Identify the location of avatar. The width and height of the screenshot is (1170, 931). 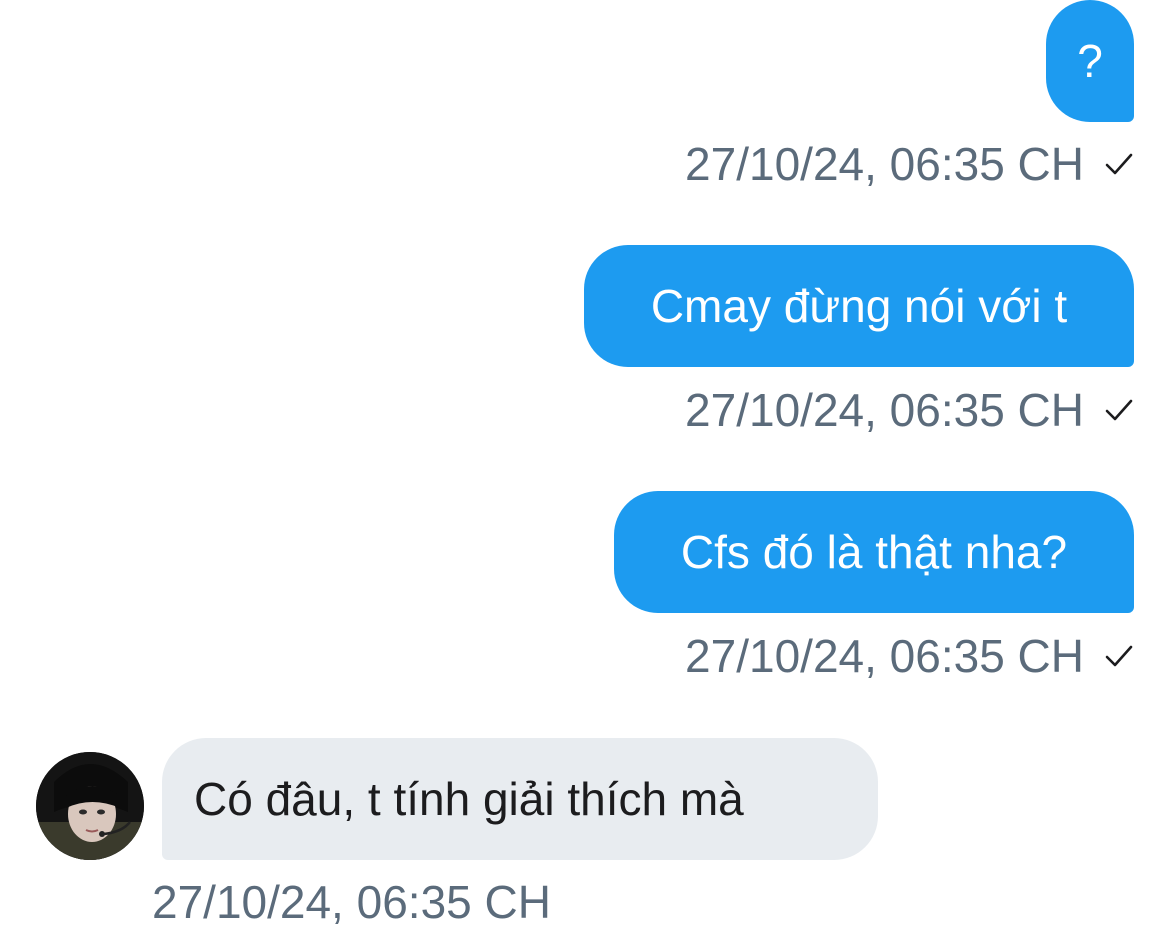
(90, 806).